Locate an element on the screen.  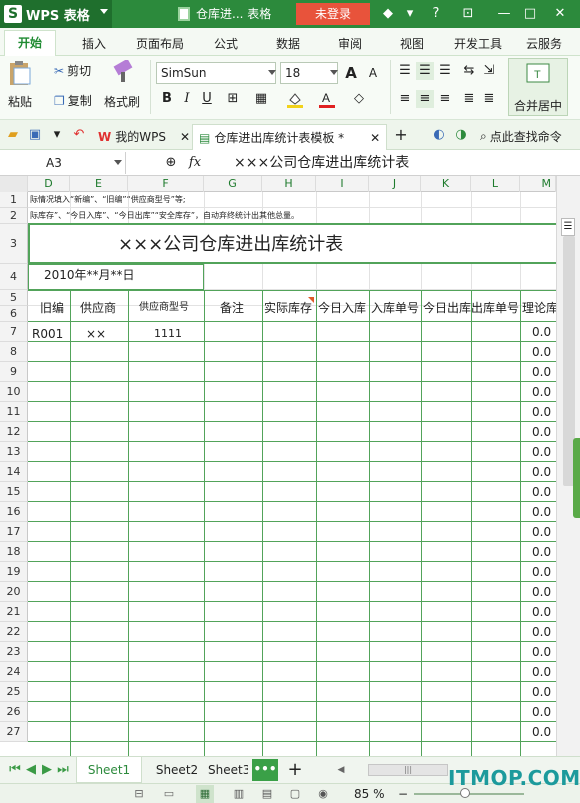
row-header: 4 is located at coordinates (14, 277).